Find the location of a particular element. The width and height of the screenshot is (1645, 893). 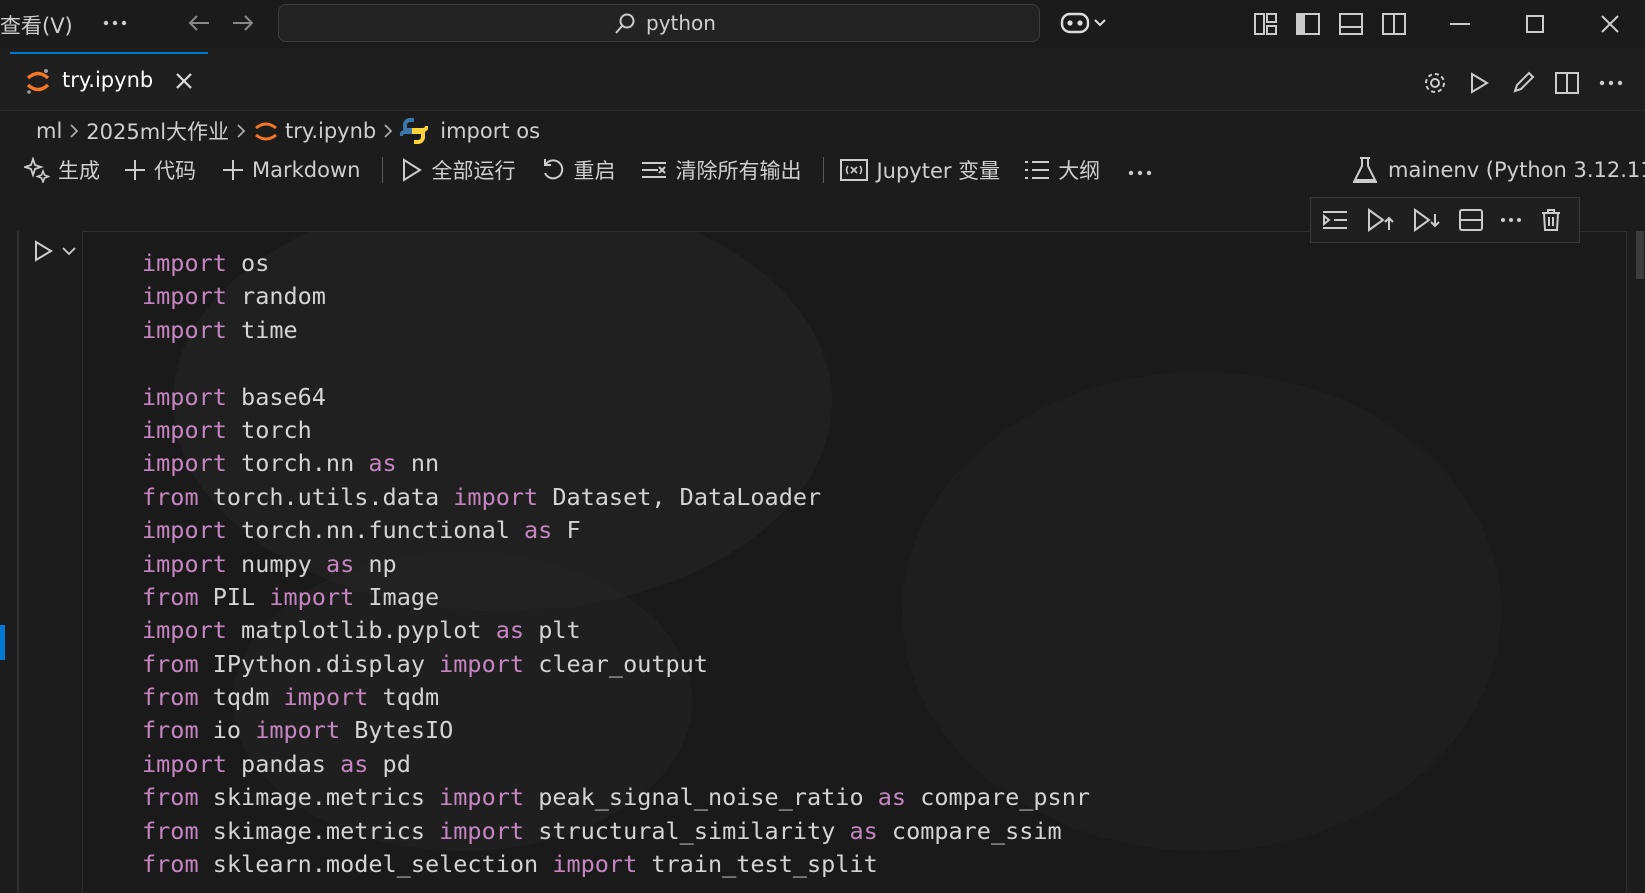

cell-toolbar is located at coordinates (1445, 220).